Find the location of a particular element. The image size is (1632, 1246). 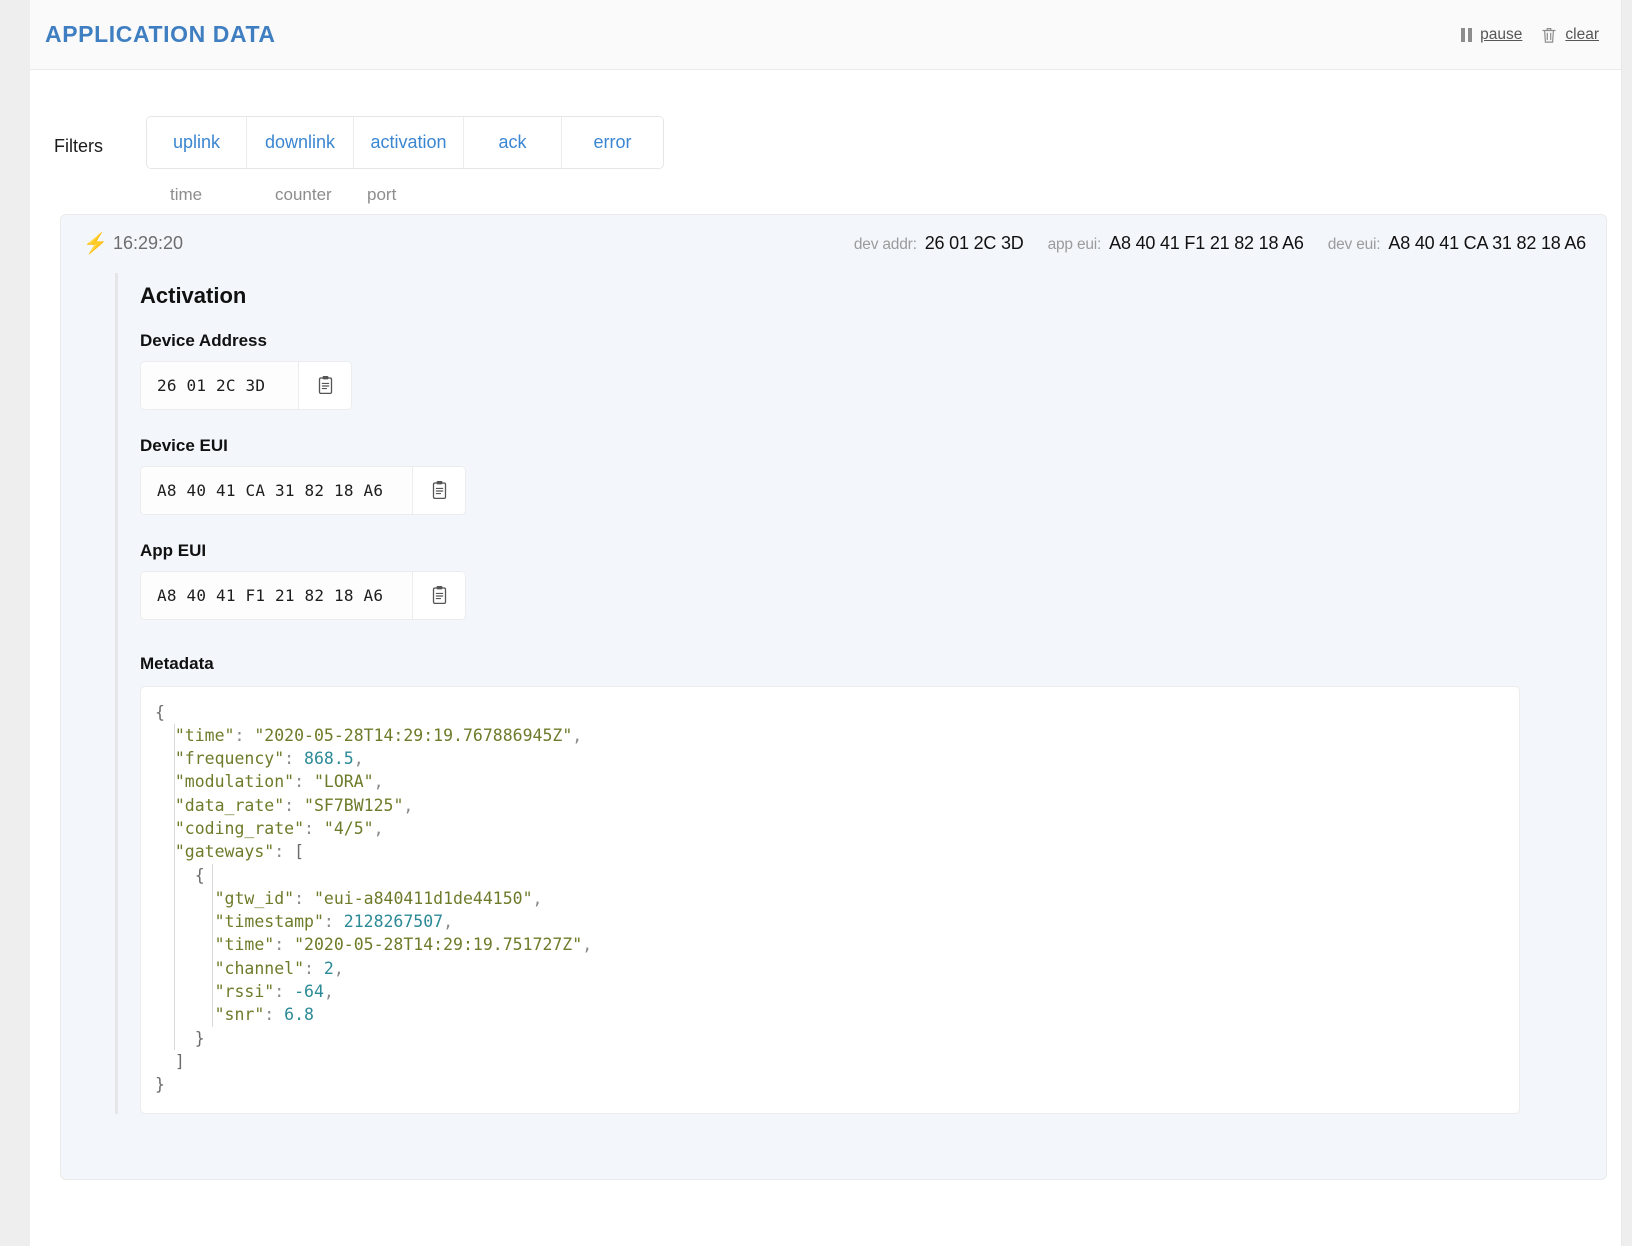

section-title-activation: Activation is located at coordinates (193, 295).